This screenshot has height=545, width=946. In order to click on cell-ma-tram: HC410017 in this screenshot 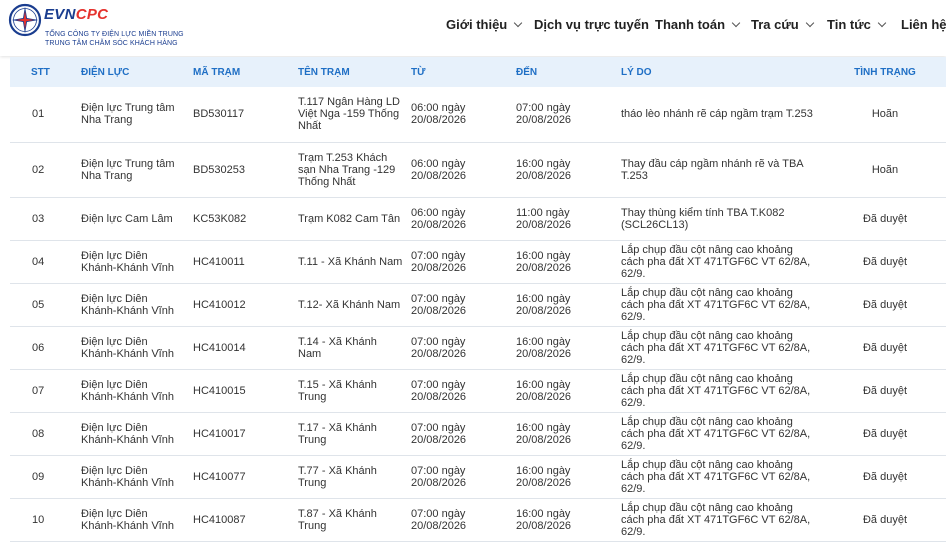, I will do `click(219, 433)`.